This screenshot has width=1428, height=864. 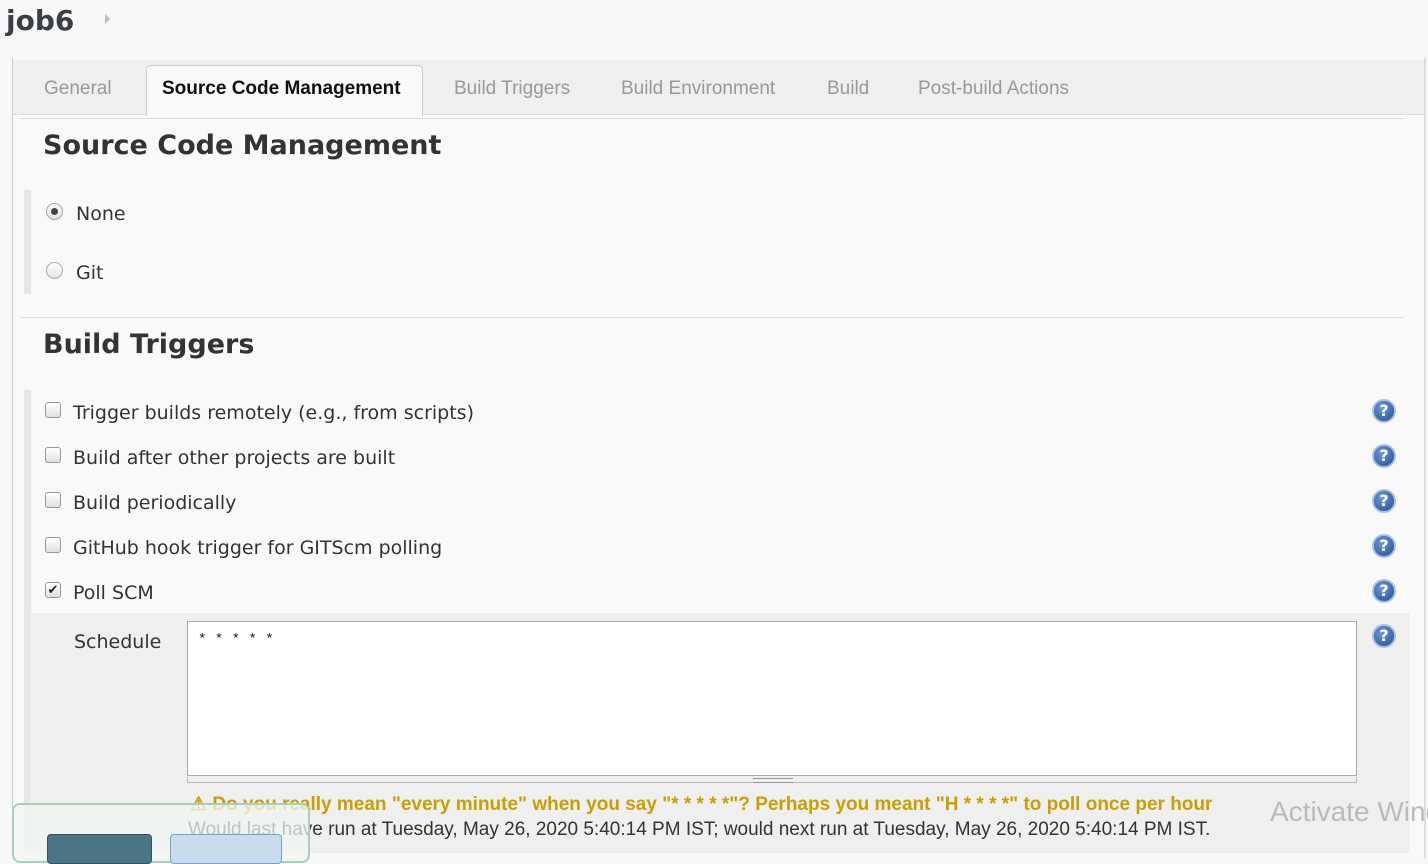 I want to click on scm-section-title: Source Code Management, so click(x=242, y=145).